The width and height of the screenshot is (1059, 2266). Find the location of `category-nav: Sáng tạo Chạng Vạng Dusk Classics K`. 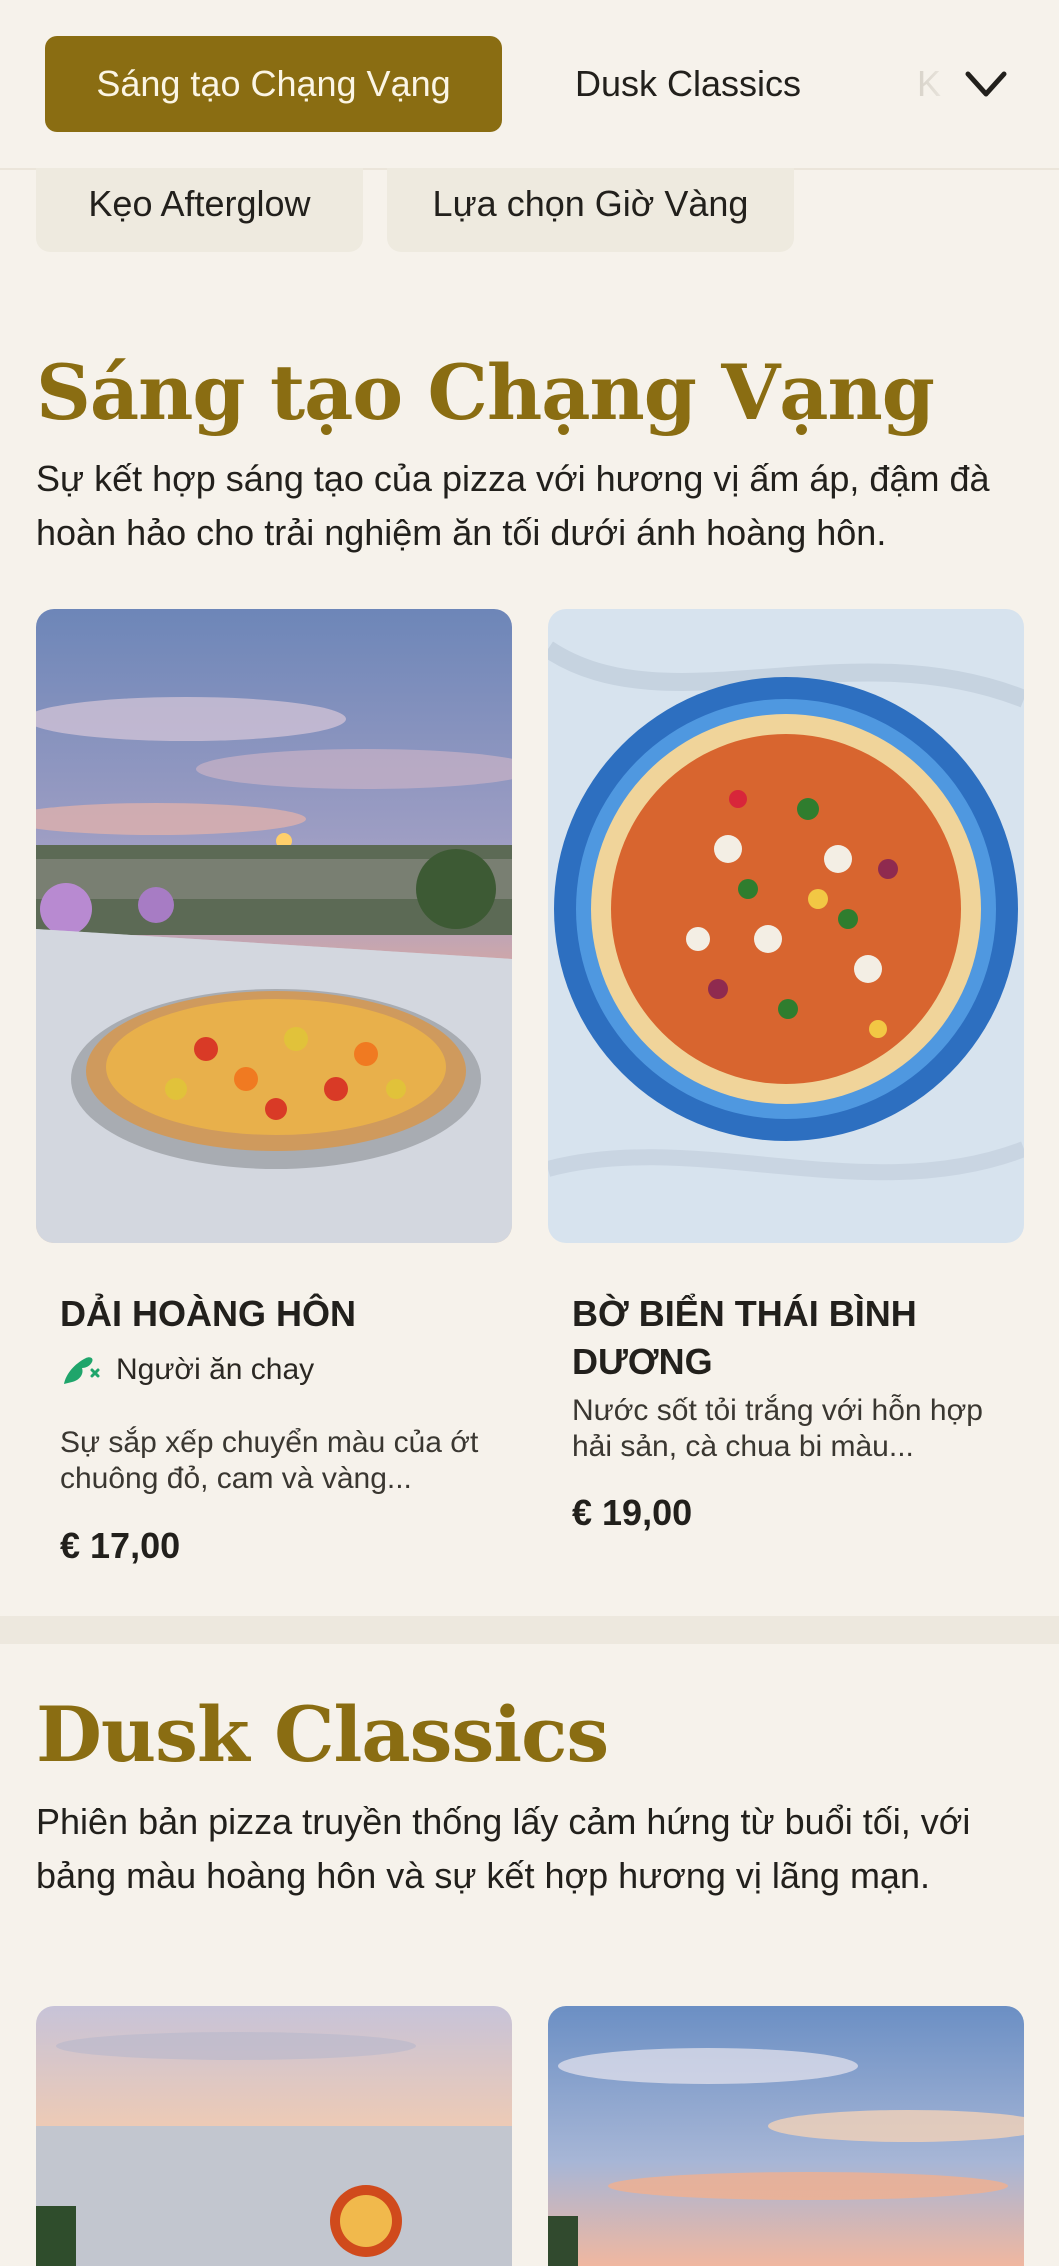

category-nav: Sáng tạo Chạng Vạng Dusk Classics K is located at coordinates (529, 85).